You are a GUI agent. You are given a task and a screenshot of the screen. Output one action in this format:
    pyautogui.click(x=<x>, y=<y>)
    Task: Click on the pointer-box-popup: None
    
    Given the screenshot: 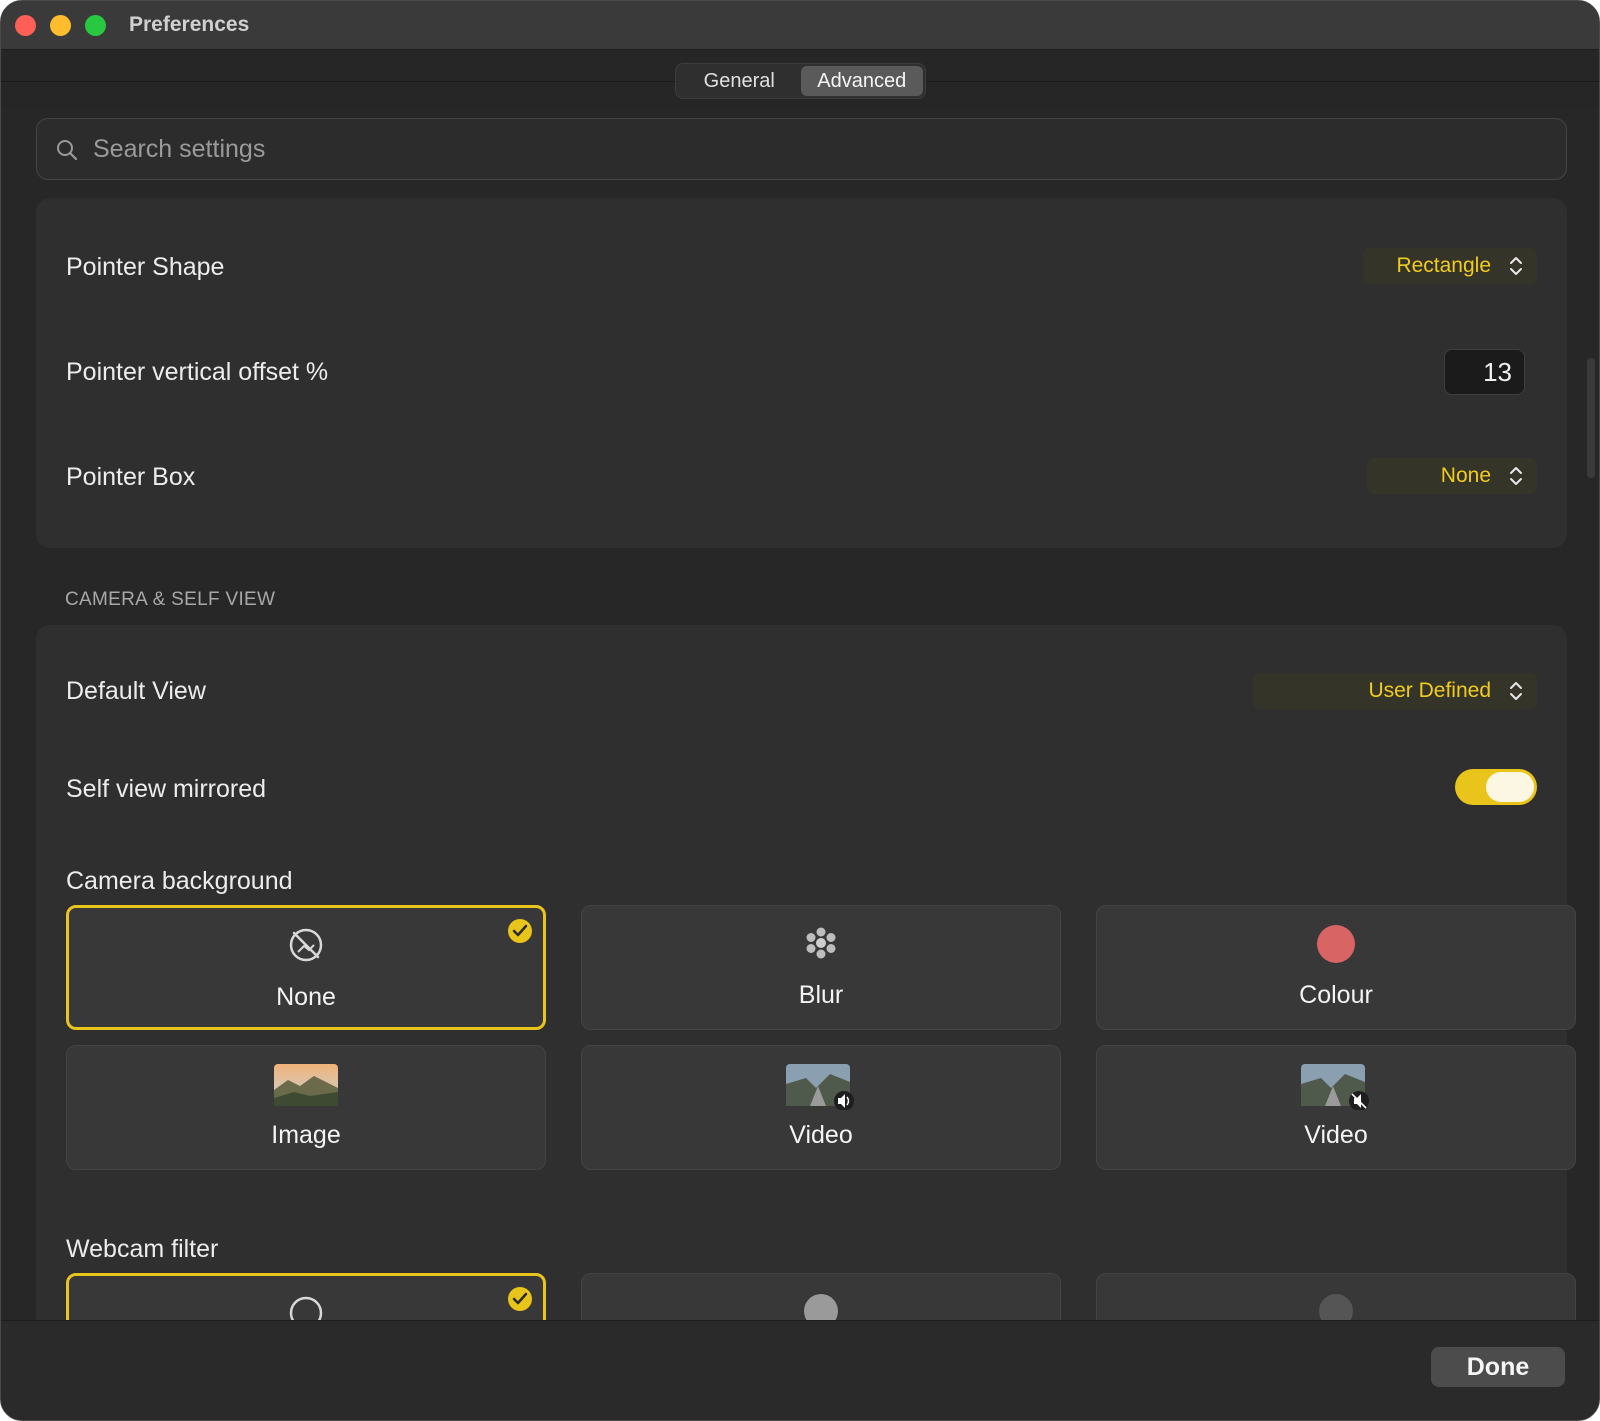 What is the action you would take?
    pyautogui.click(x=1452, y=476)
    